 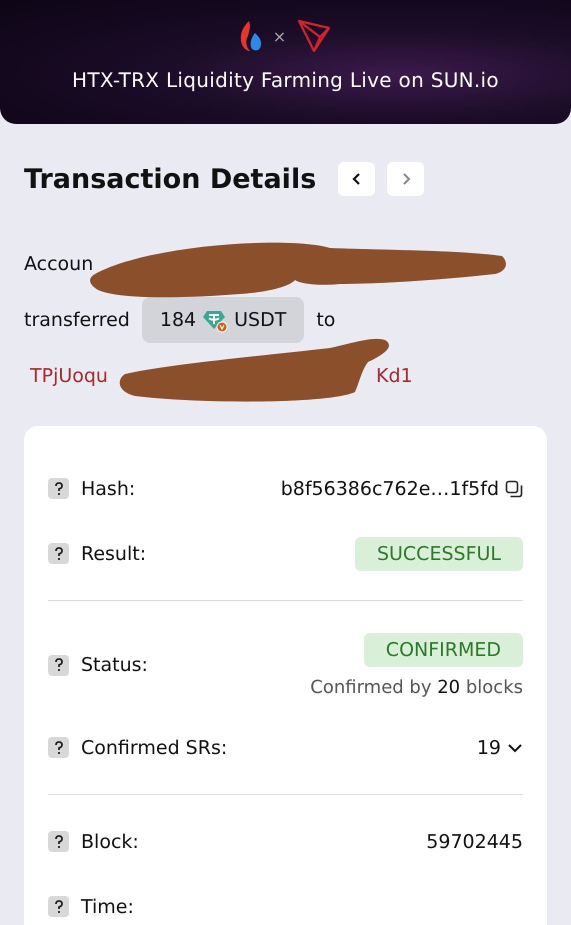 I want to click on field-label: Confirmed SRs:, so click(x=154, y=747).